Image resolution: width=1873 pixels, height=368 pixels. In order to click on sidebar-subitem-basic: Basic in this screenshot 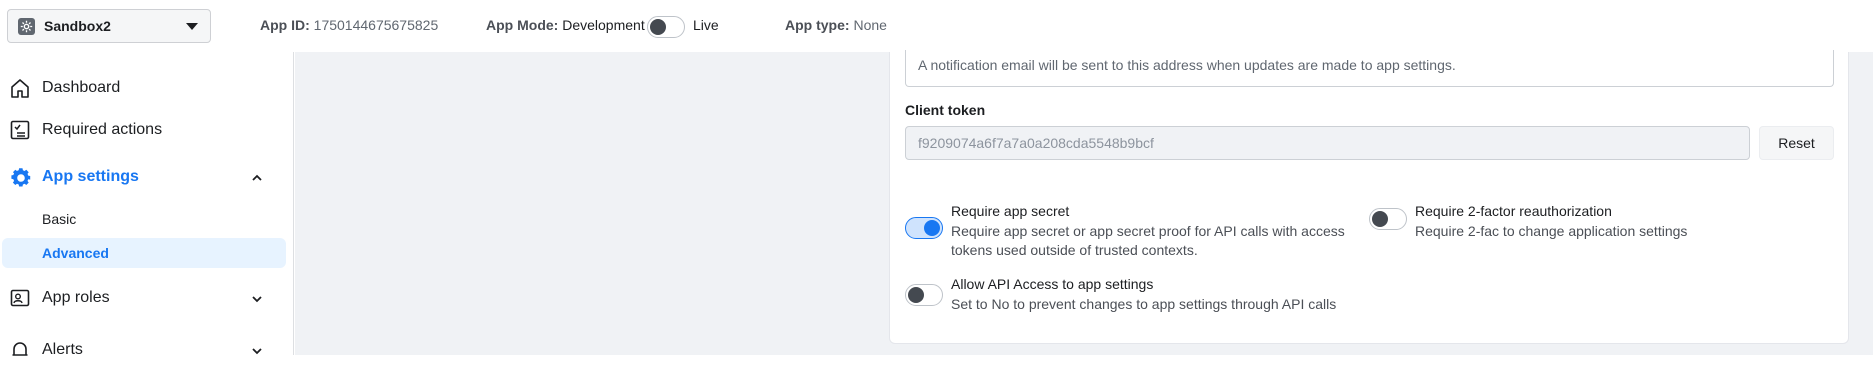, I will do `click(144, 219)`.